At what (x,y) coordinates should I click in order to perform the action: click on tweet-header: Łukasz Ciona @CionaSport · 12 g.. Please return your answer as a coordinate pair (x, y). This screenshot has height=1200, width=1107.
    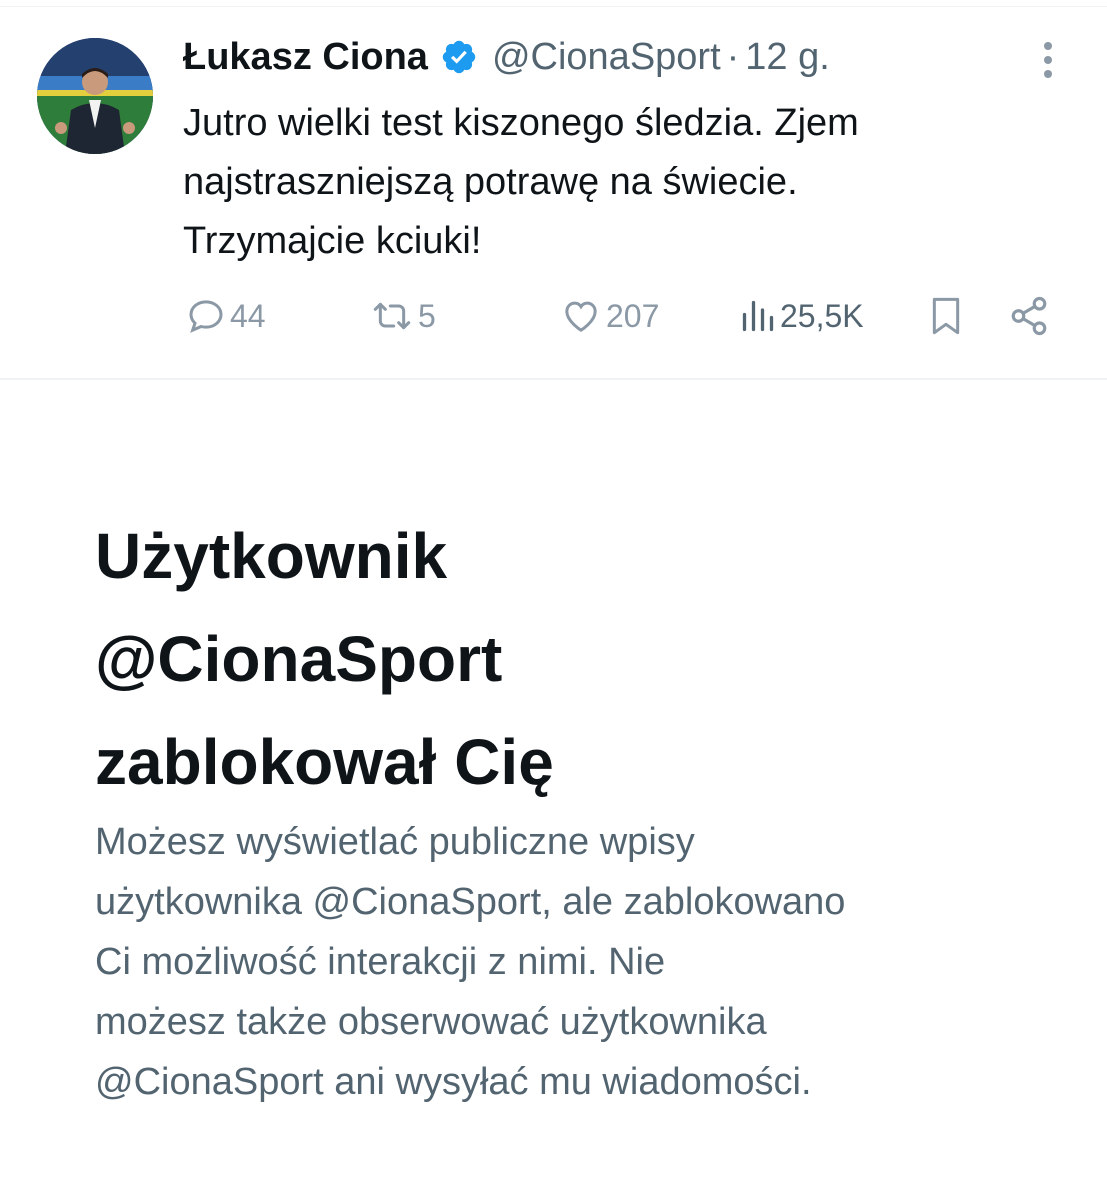
    Looking at the image, I should click on (506, 57).